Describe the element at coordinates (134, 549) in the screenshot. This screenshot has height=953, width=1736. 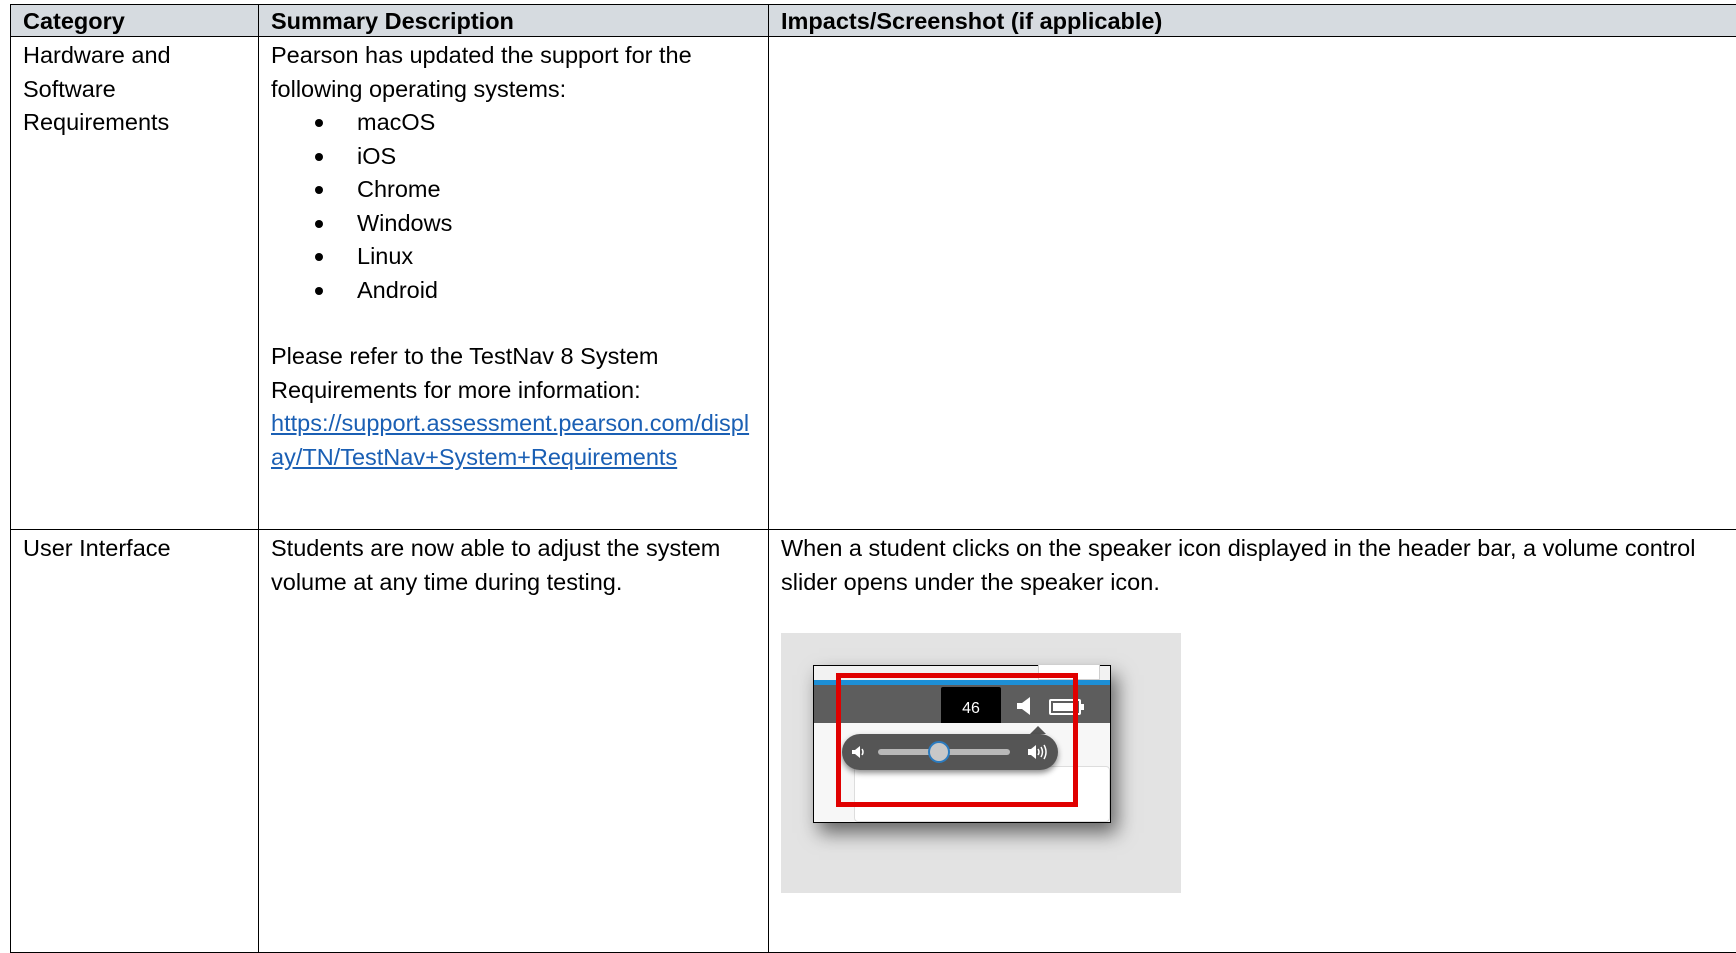
I see `category-text: User Interface` at that location.